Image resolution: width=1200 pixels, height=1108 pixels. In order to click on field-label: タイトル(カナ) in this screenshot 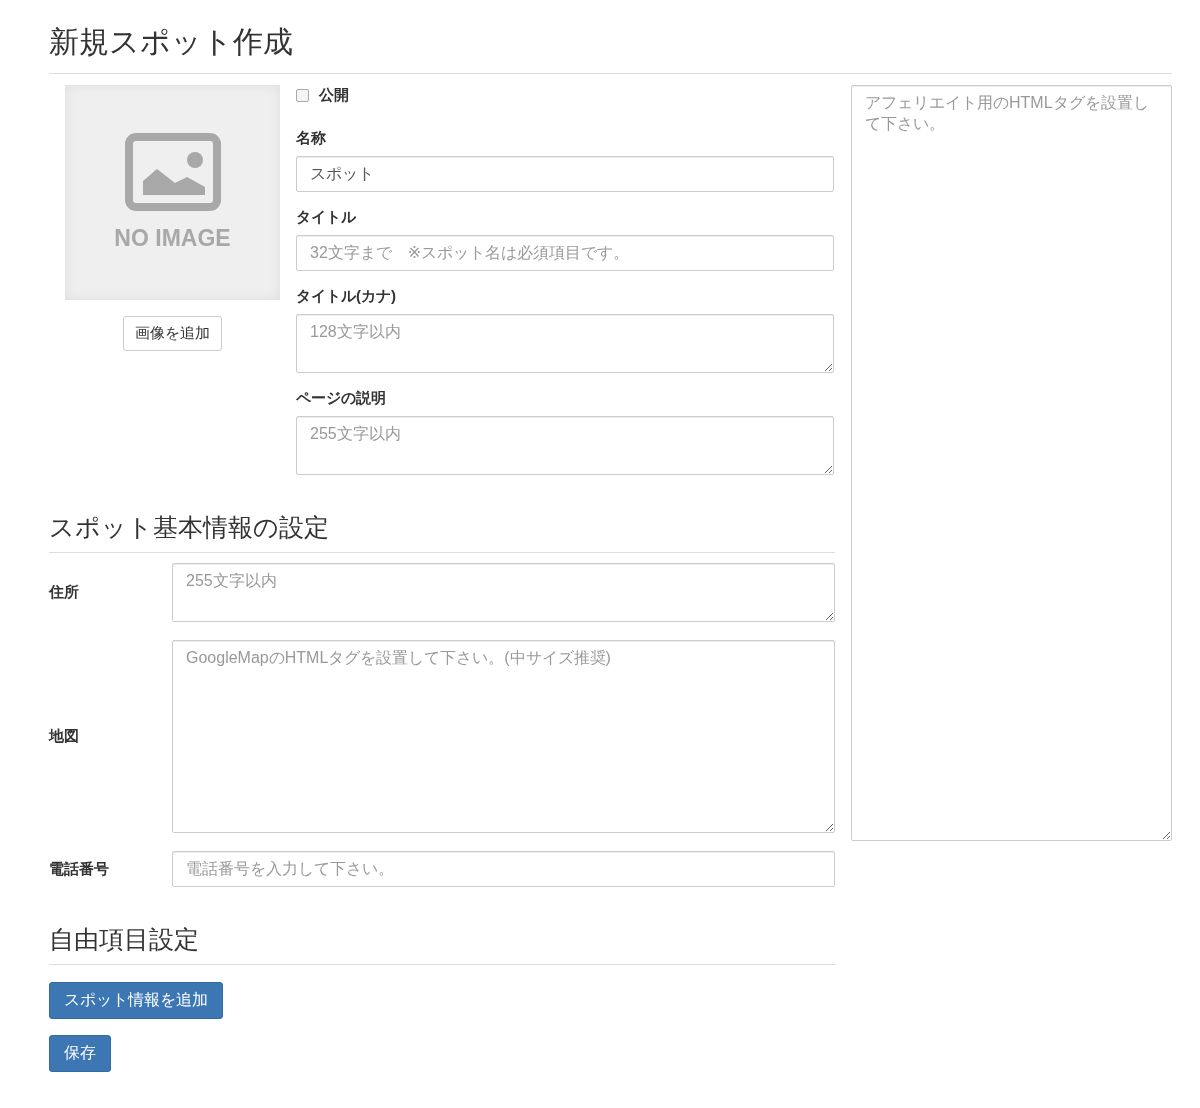, I will do `click(346, 296)`.